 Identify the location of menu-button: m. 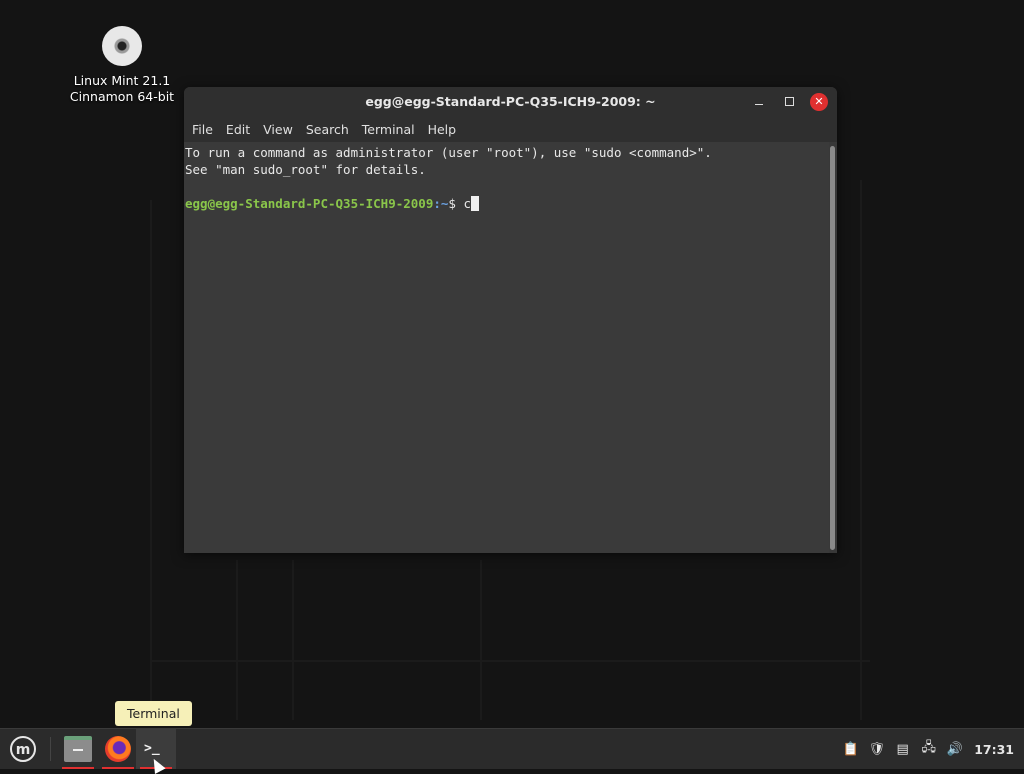
(23, 749).